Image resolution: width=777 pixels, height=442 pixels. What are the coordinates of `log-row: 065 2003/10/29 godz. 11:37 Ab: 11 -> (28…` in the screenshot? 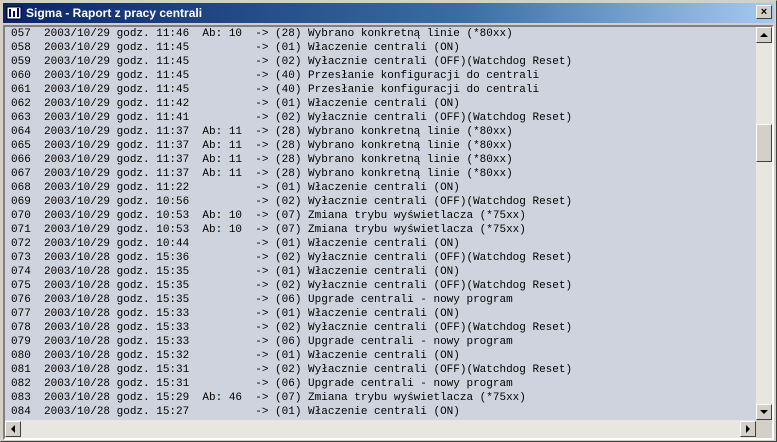 It's located at (380, 146).